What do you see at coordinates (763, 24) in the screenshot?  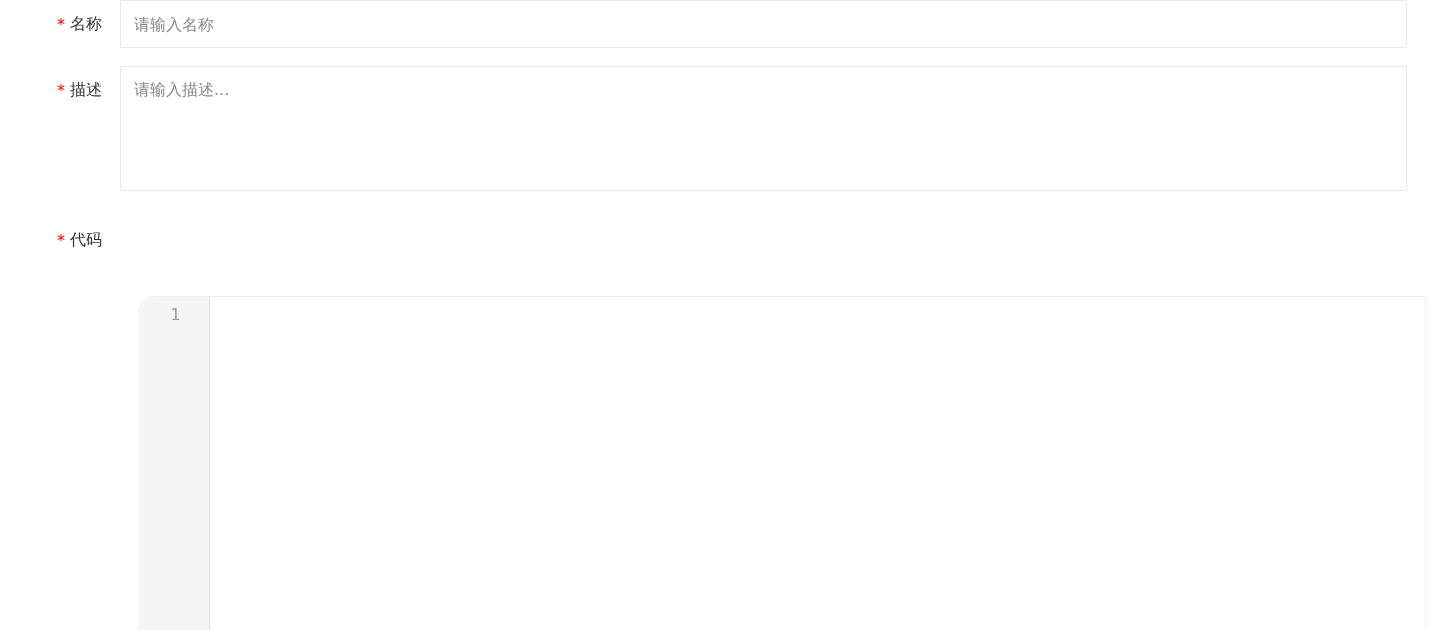 I see `name-input: 请输入名称` at bounding box center [763, 24].